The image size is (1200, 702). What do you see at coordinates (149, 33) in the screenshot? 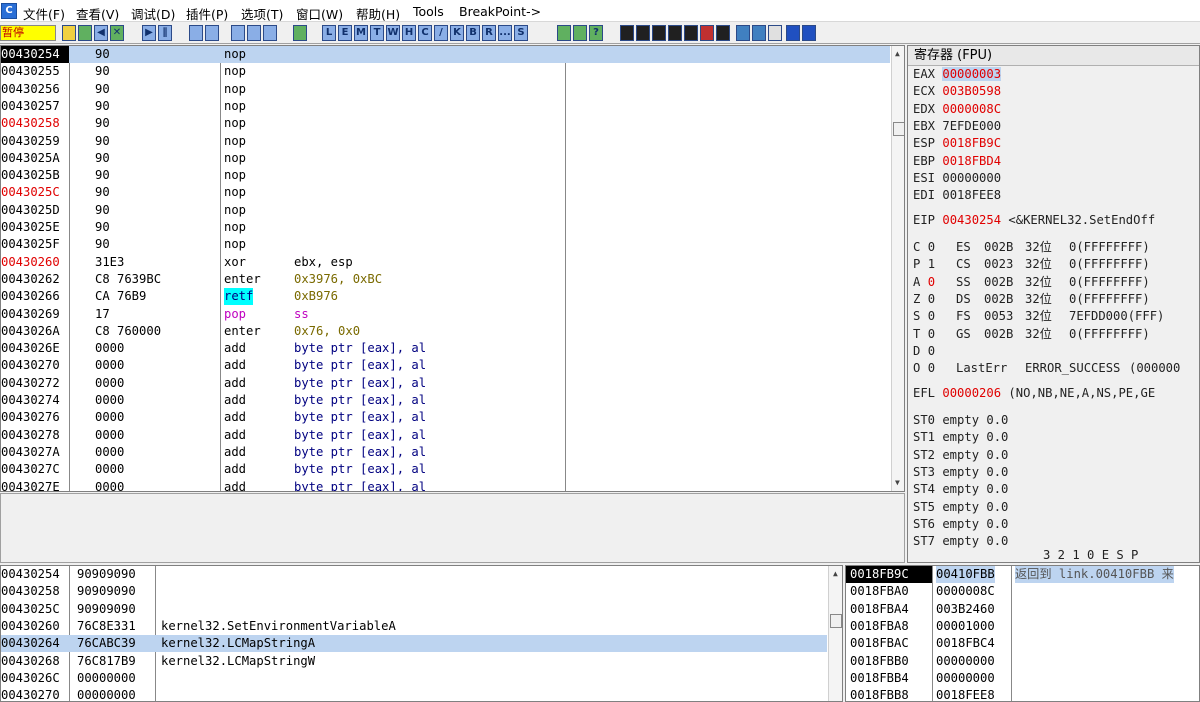
I see `run-icon: ▶` at bounding box center [149, 33].